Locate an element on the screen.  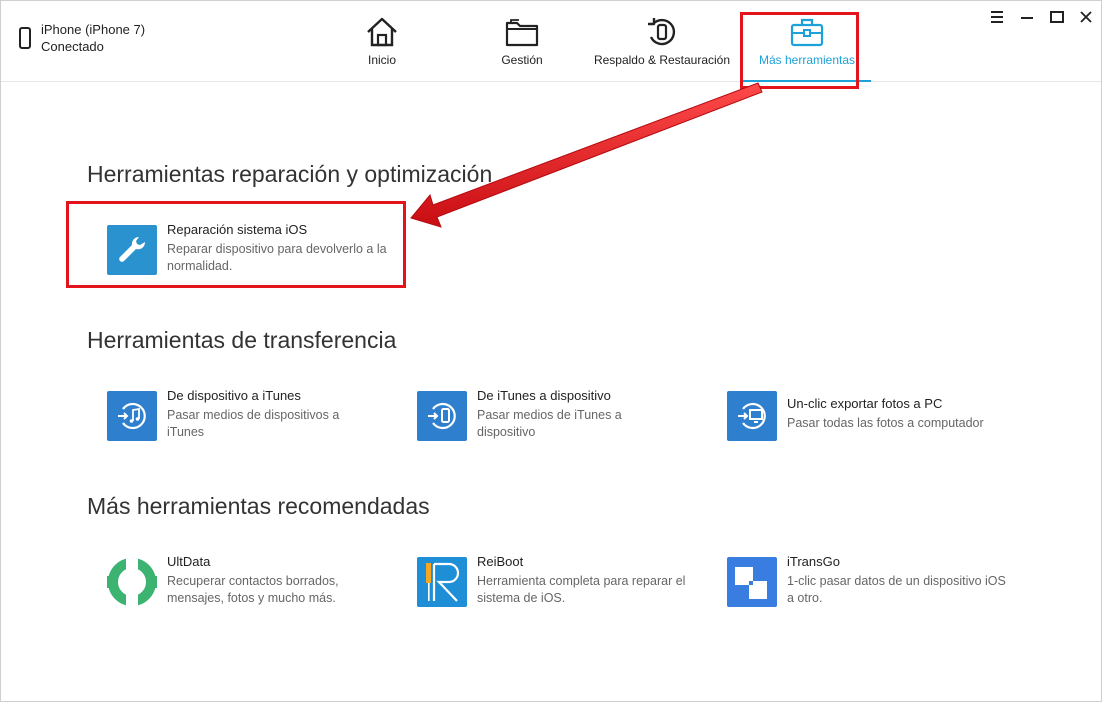
device-to-itunes-icon is located at coordinates (132, 416).